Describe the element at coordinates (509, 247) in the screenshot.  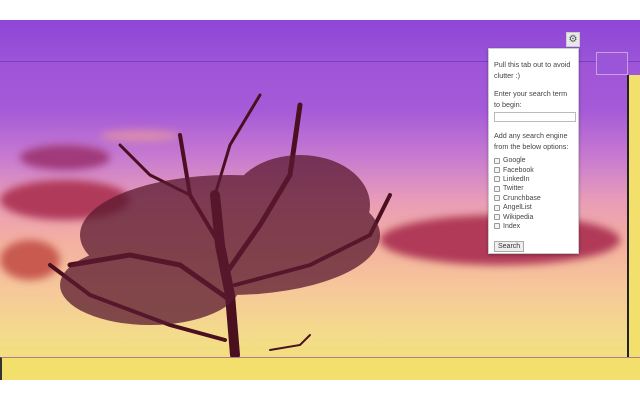
I see `search-button: Search` at that location.